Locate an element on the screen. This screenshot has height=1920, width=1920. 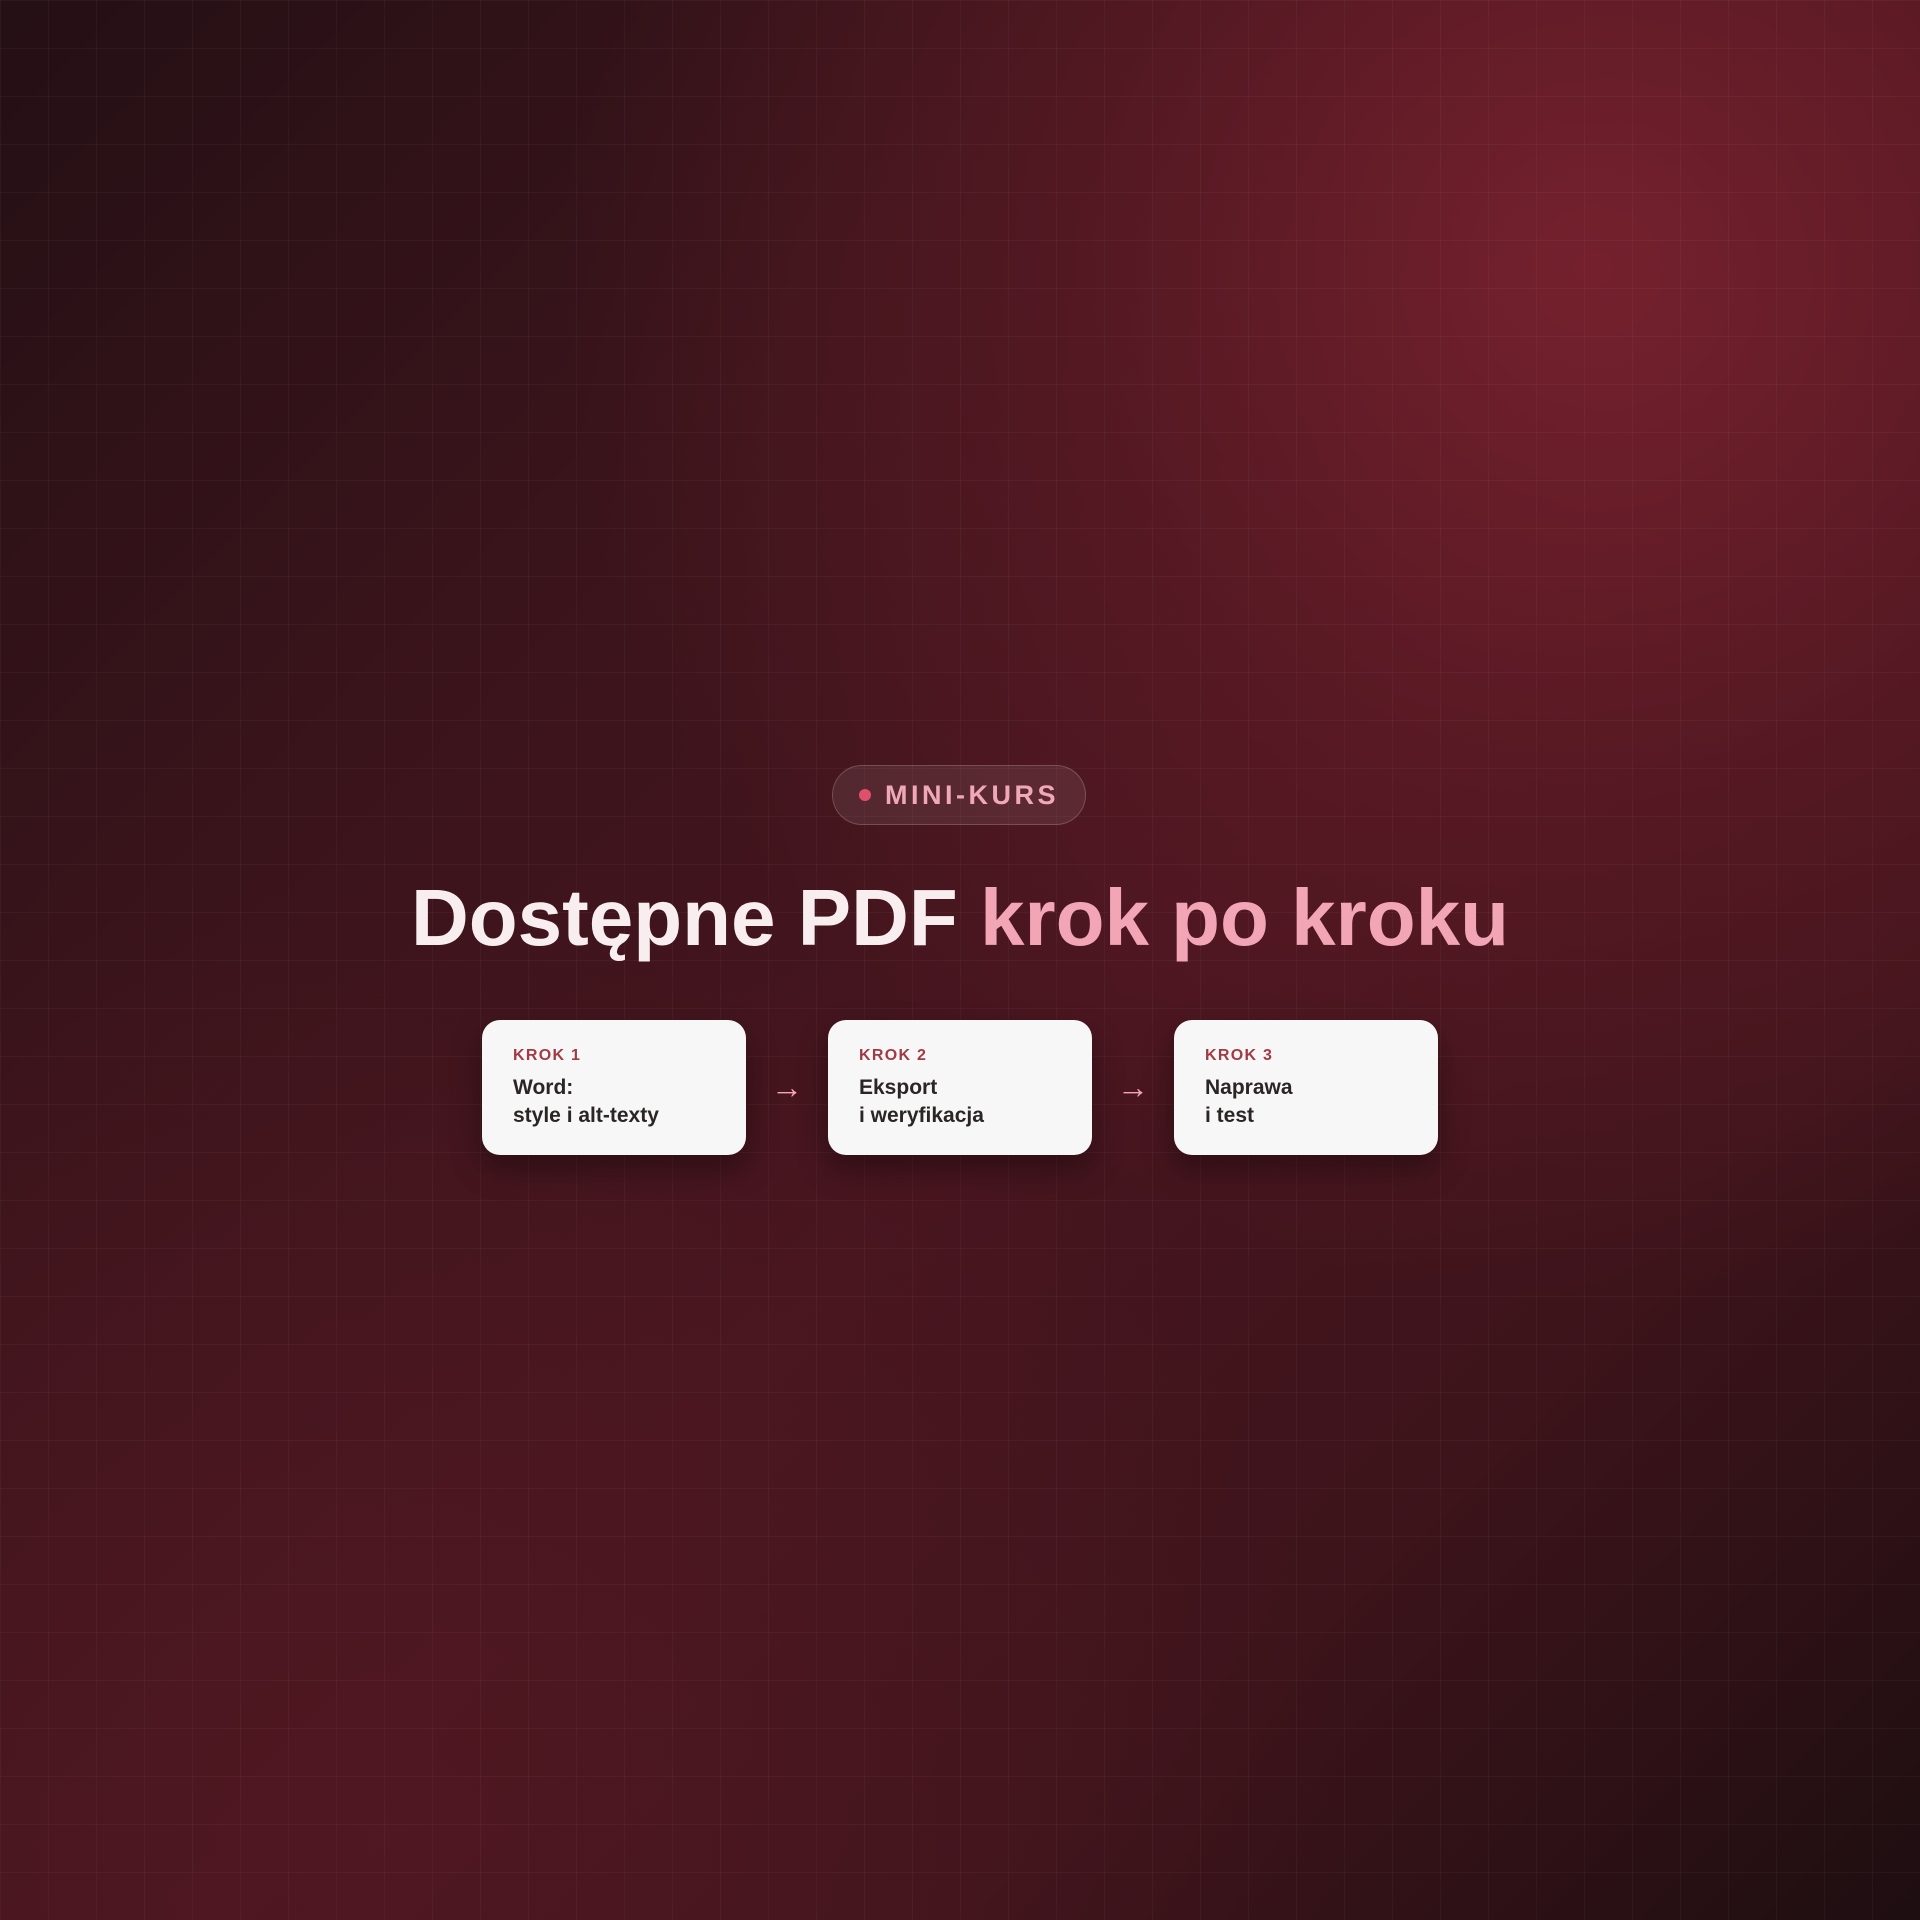
step-number: KROK 3 is located at coordinates (1239, 1055).